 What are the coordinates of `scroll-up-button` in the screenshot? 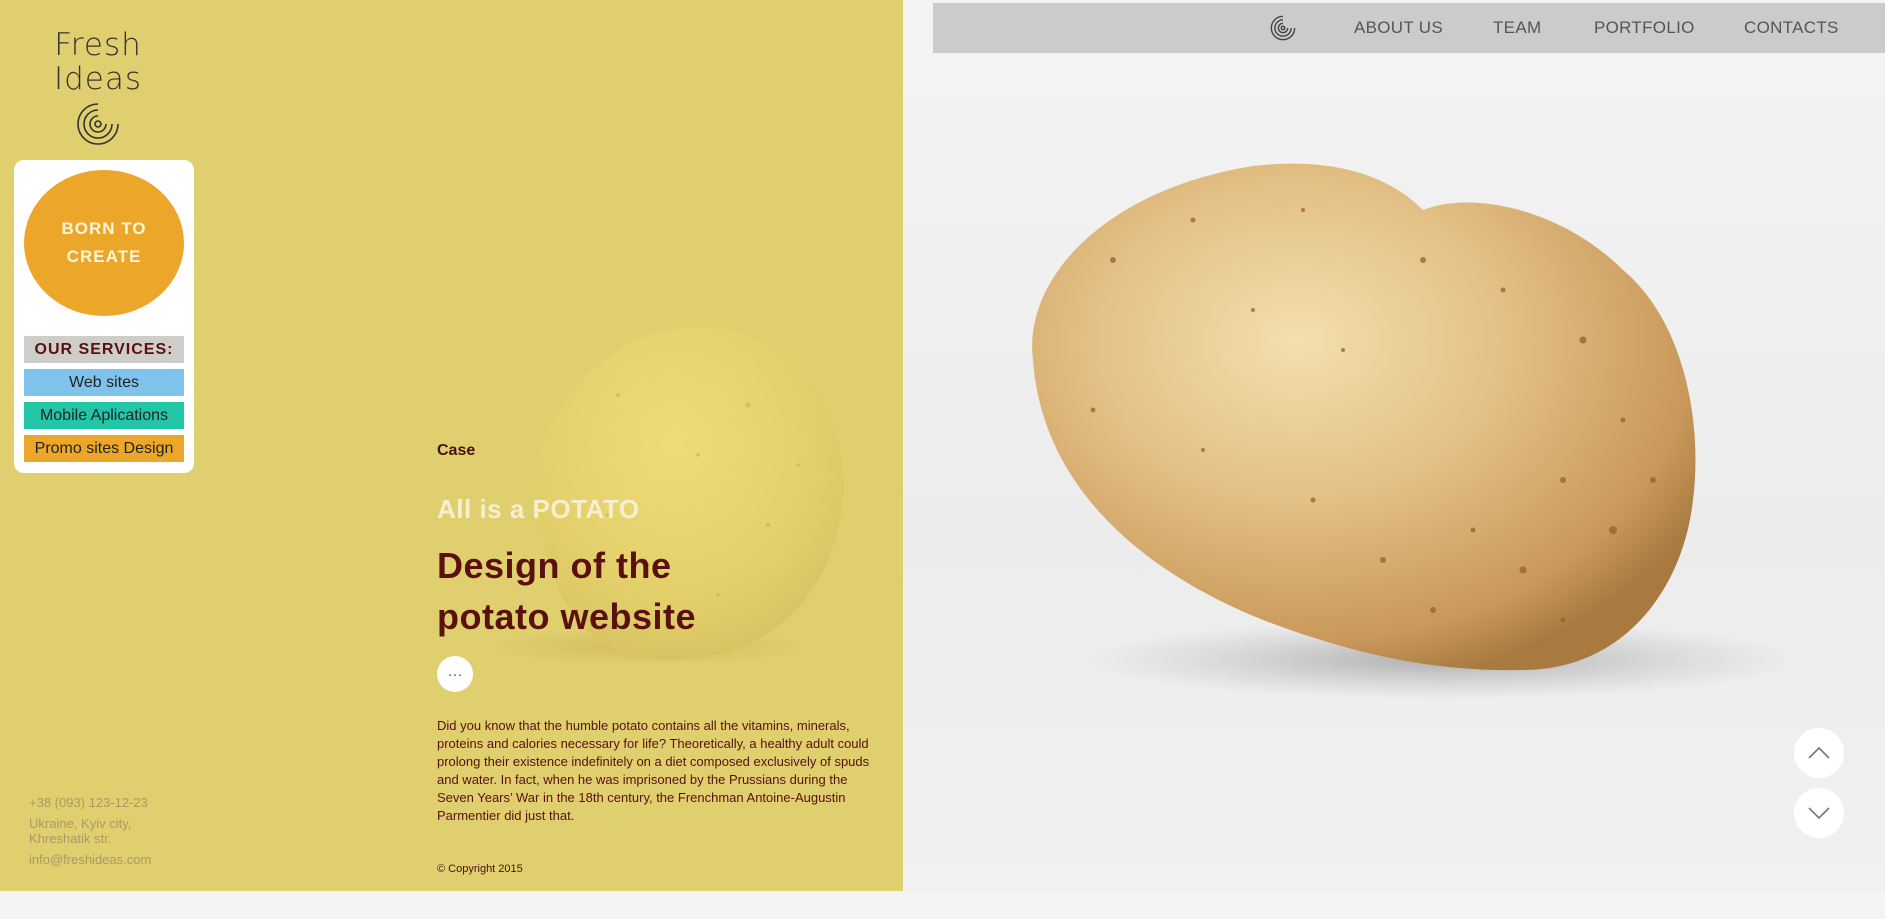 It's located at (1819, 753).